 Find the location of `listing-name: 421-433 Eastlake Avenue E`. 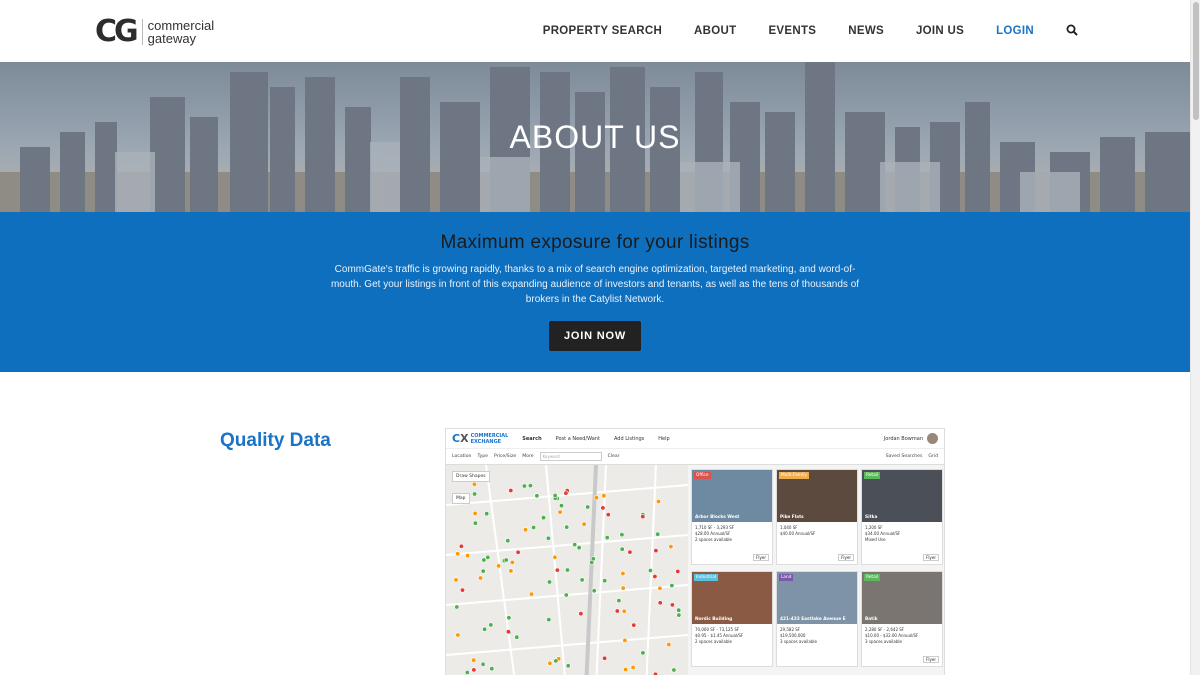

listing-name: 421-433 Eastlake Avenue E is located at coordinates (813, 619).